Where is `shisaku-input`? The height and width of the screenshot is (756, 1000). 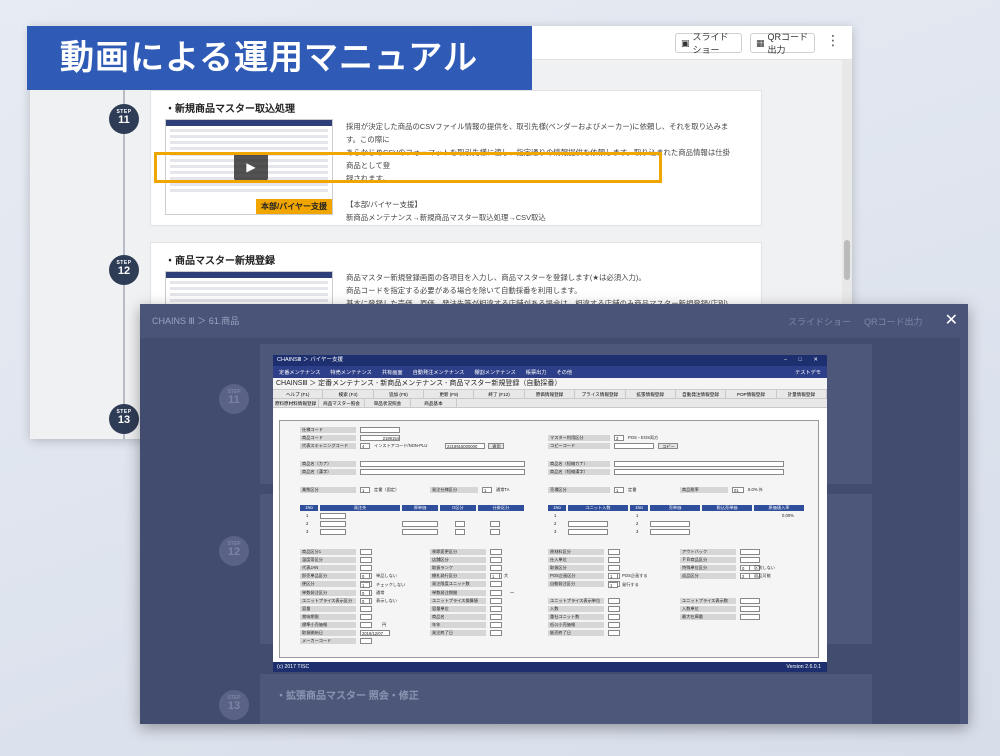 shisaku-input is located at coordinates (380, 430).